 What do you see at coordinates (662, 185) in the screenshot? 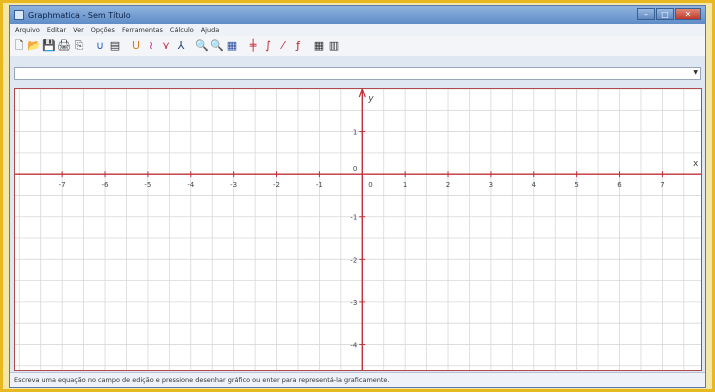
I see `x-tick-label: 7` at bounding box center [662, 185].